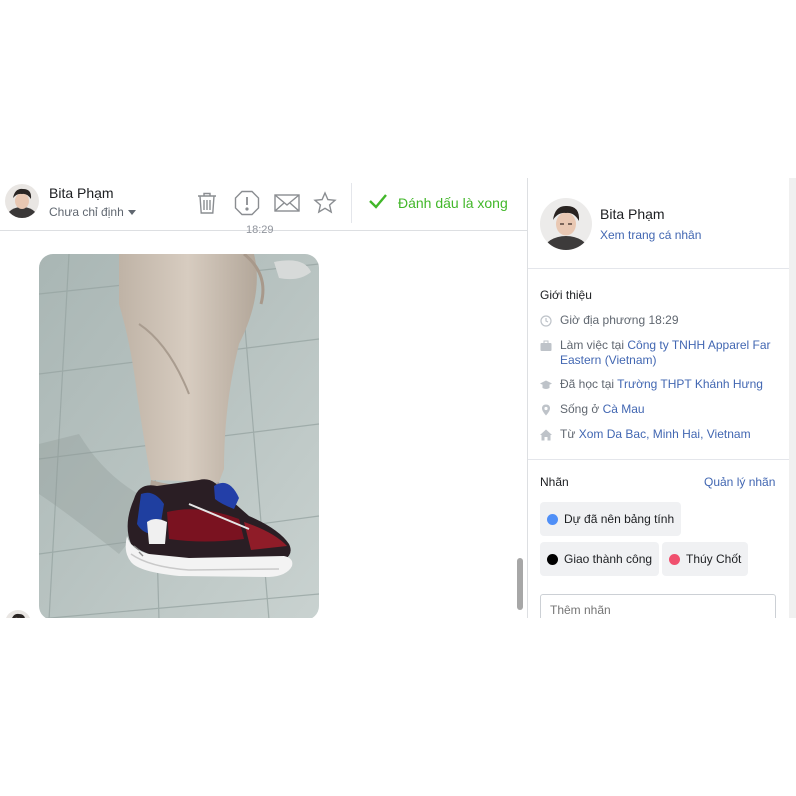  What do you see at coordinates (608, 559) in the screenshot?
I see `label-text: Giao thành công` at bounding box center [608, 559].